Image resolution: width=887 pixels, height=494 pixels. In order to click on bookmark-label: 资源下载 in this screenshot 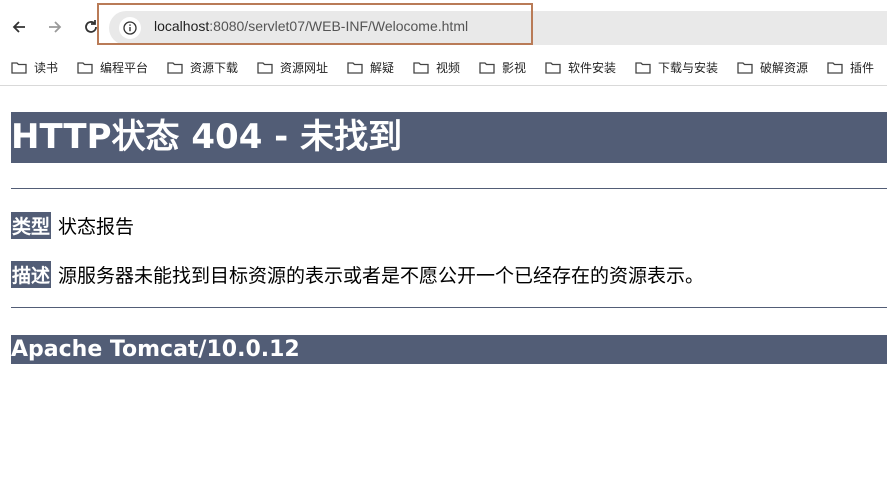, I will do `click(214, 68)`.